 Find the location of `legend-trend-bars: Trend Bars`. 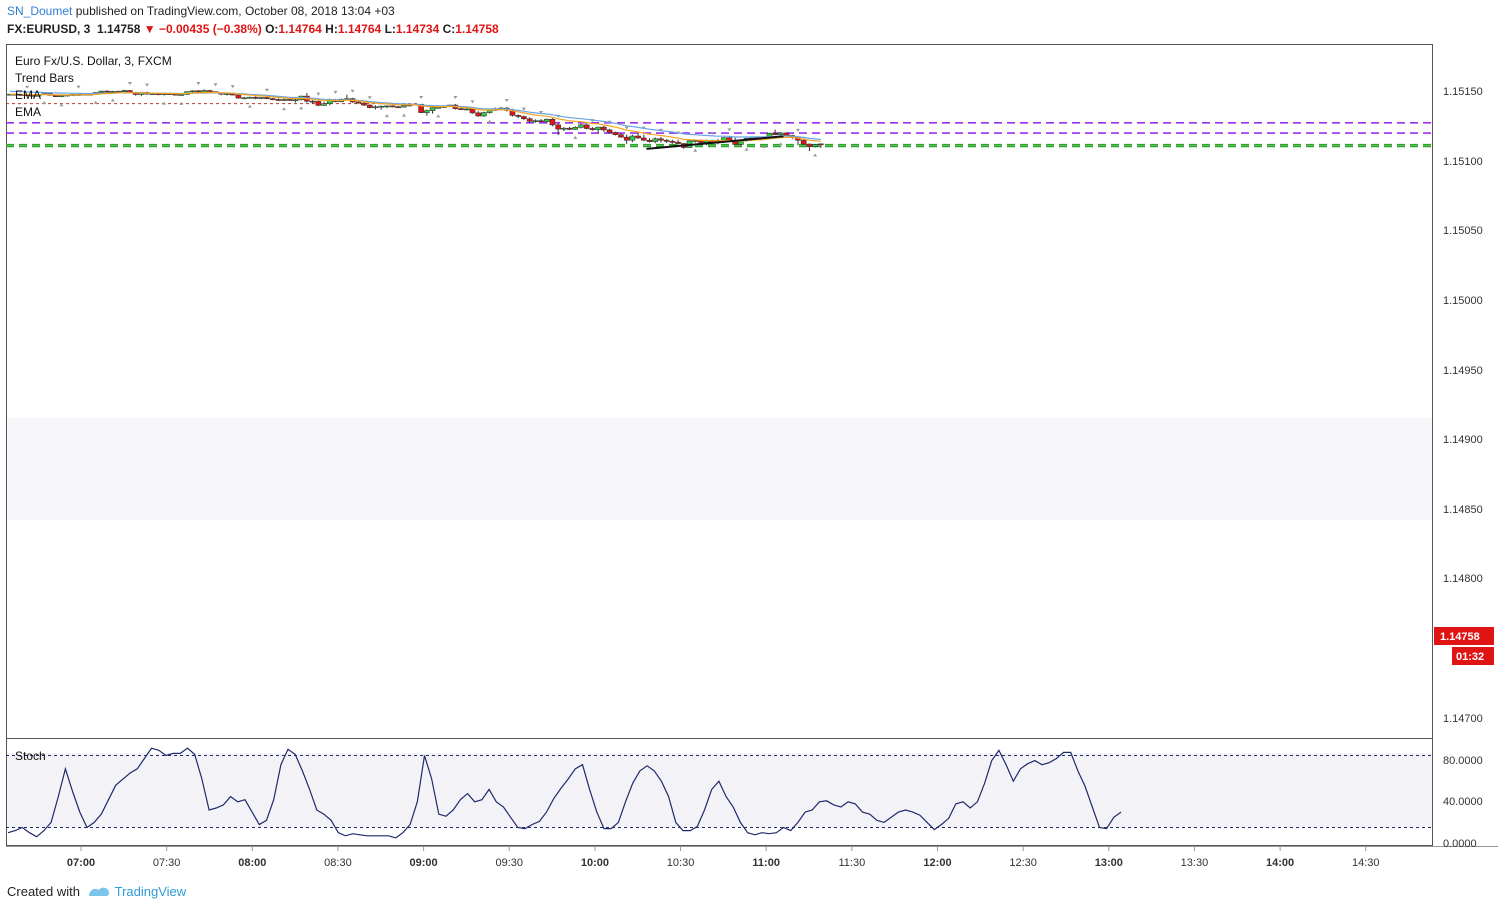

legend-trend-bars: Trend Bars is located at coordinates (44, 78).